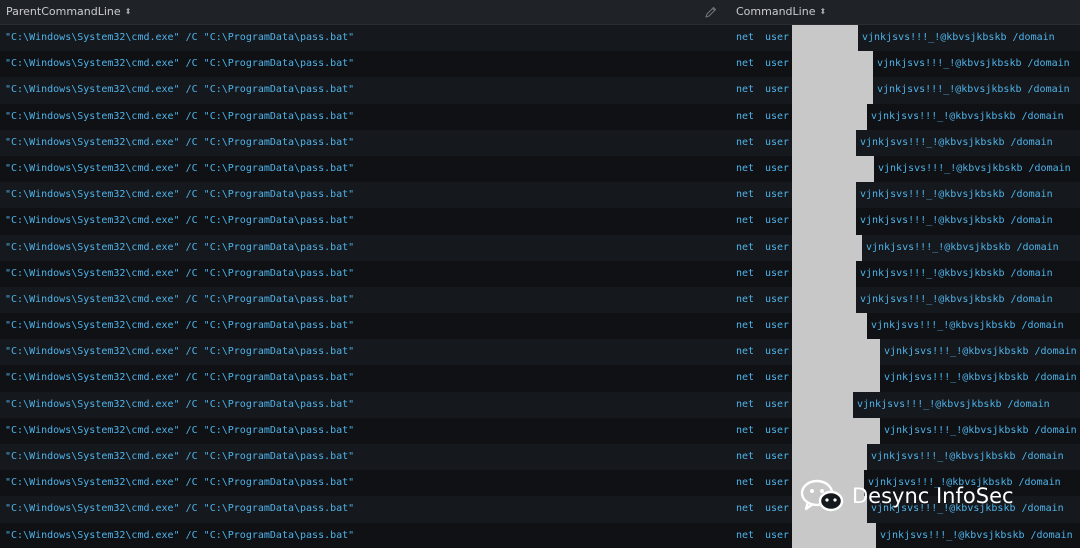  I want to click on column-header-label: ParentCommandLine, so click(63, 11).